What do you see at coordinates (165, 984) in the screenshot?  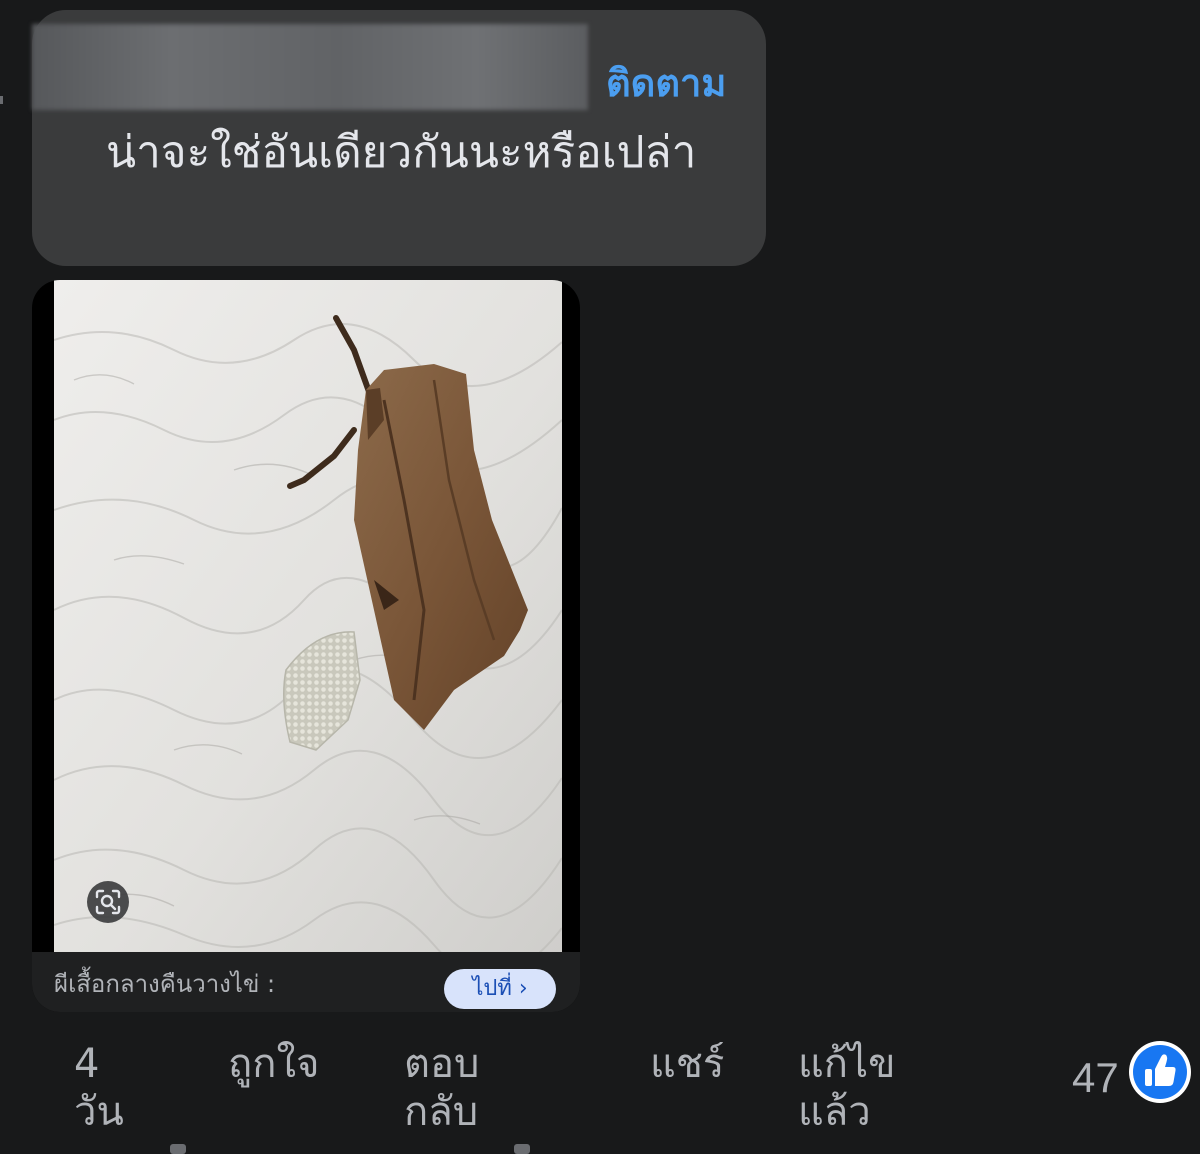 I see `link-preview-title: ผีเสื้อกลางคืนวางไข่ :` at bounding box center [165, 984].